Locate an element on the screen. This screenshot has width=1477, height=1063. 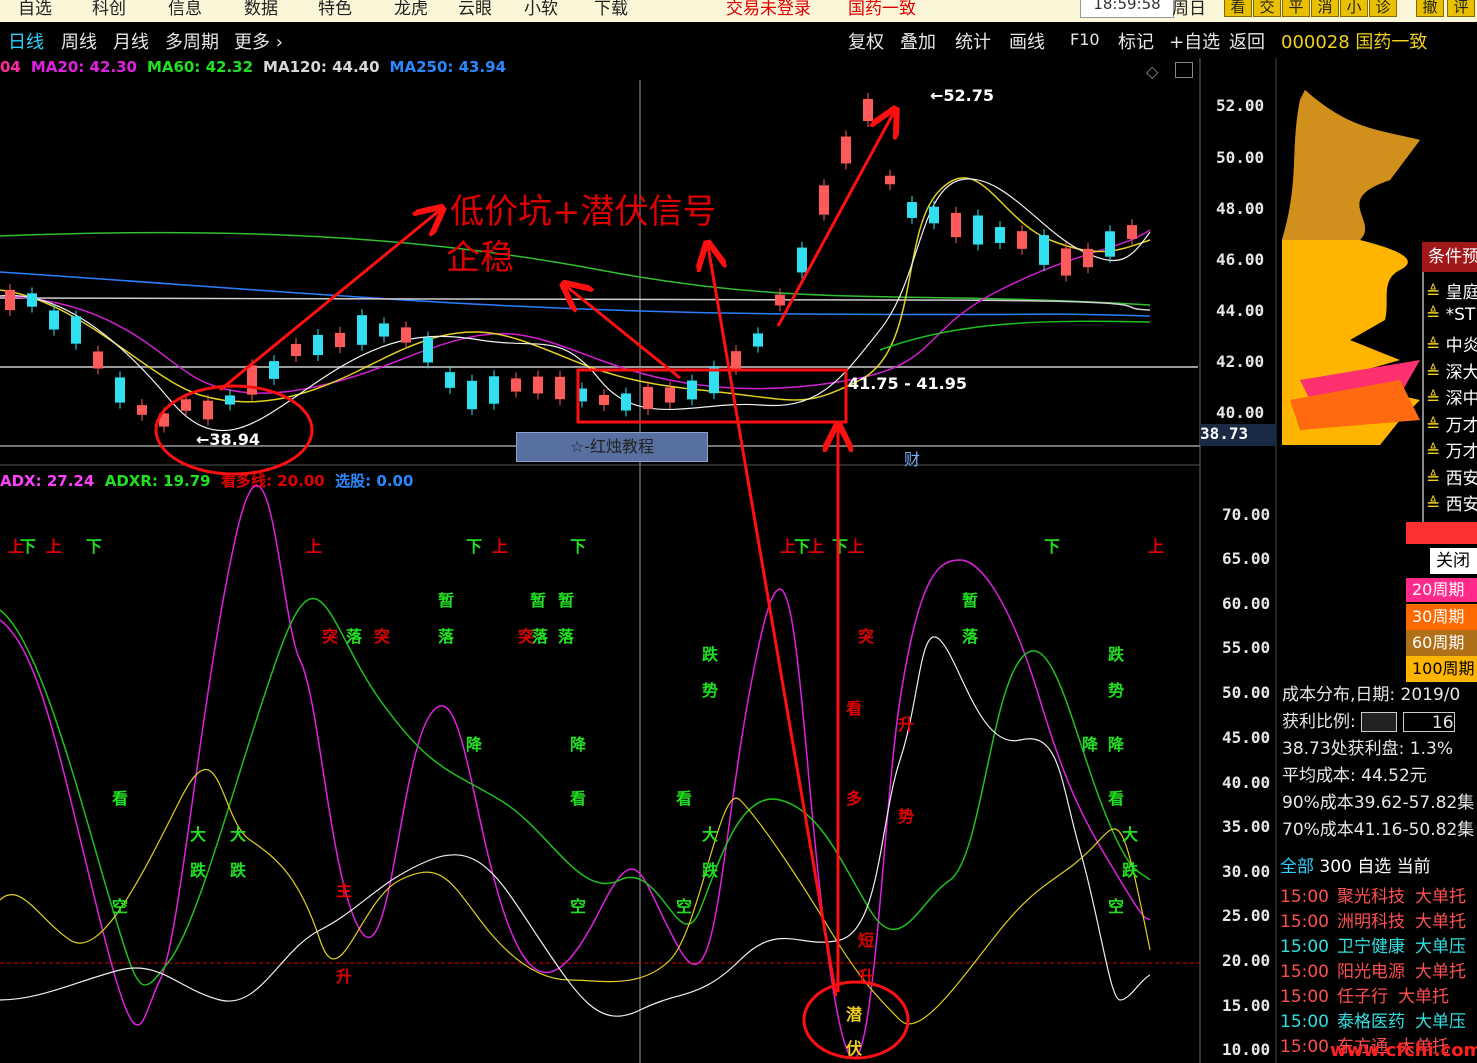
stock-list-row: 15:00 卫宁健康 大单压 is located at coordinates (1378, 944).